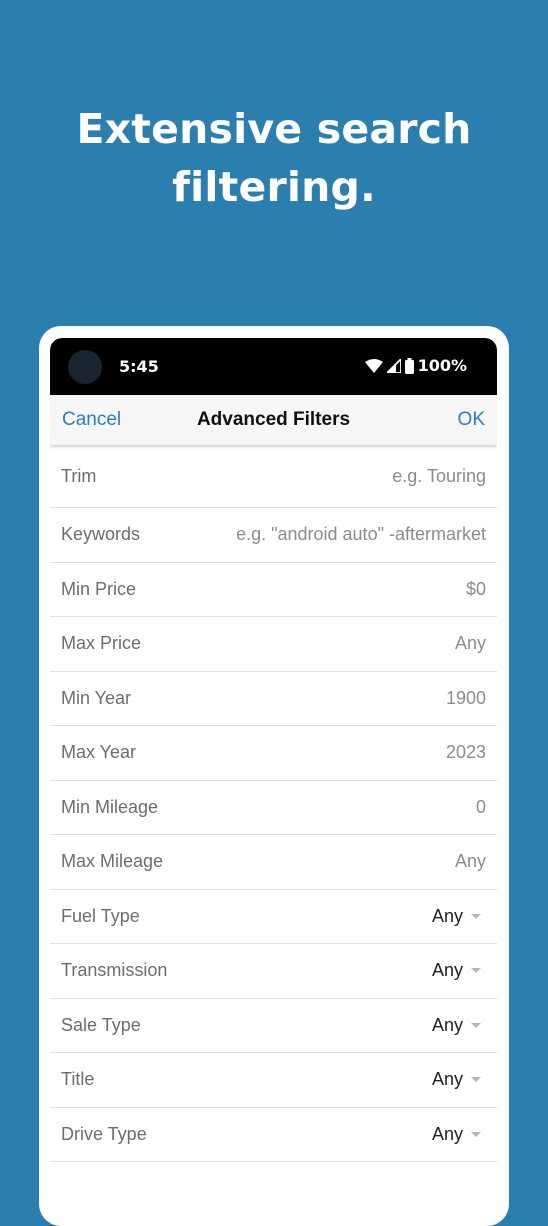  What do you see at coordinates (101, 1024) in the screenshot?
I see `select-label: Sale Type` at bounding box center [101, 1024].